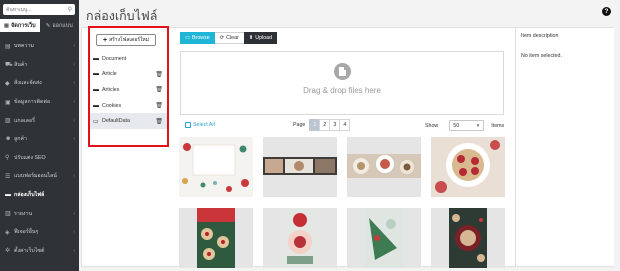  What do you see at coordinates (32, 102) in the screenshot?
I see `sidebar-item-label: ข้อมูลการติดต่อ` at bounding box center [32, 102].